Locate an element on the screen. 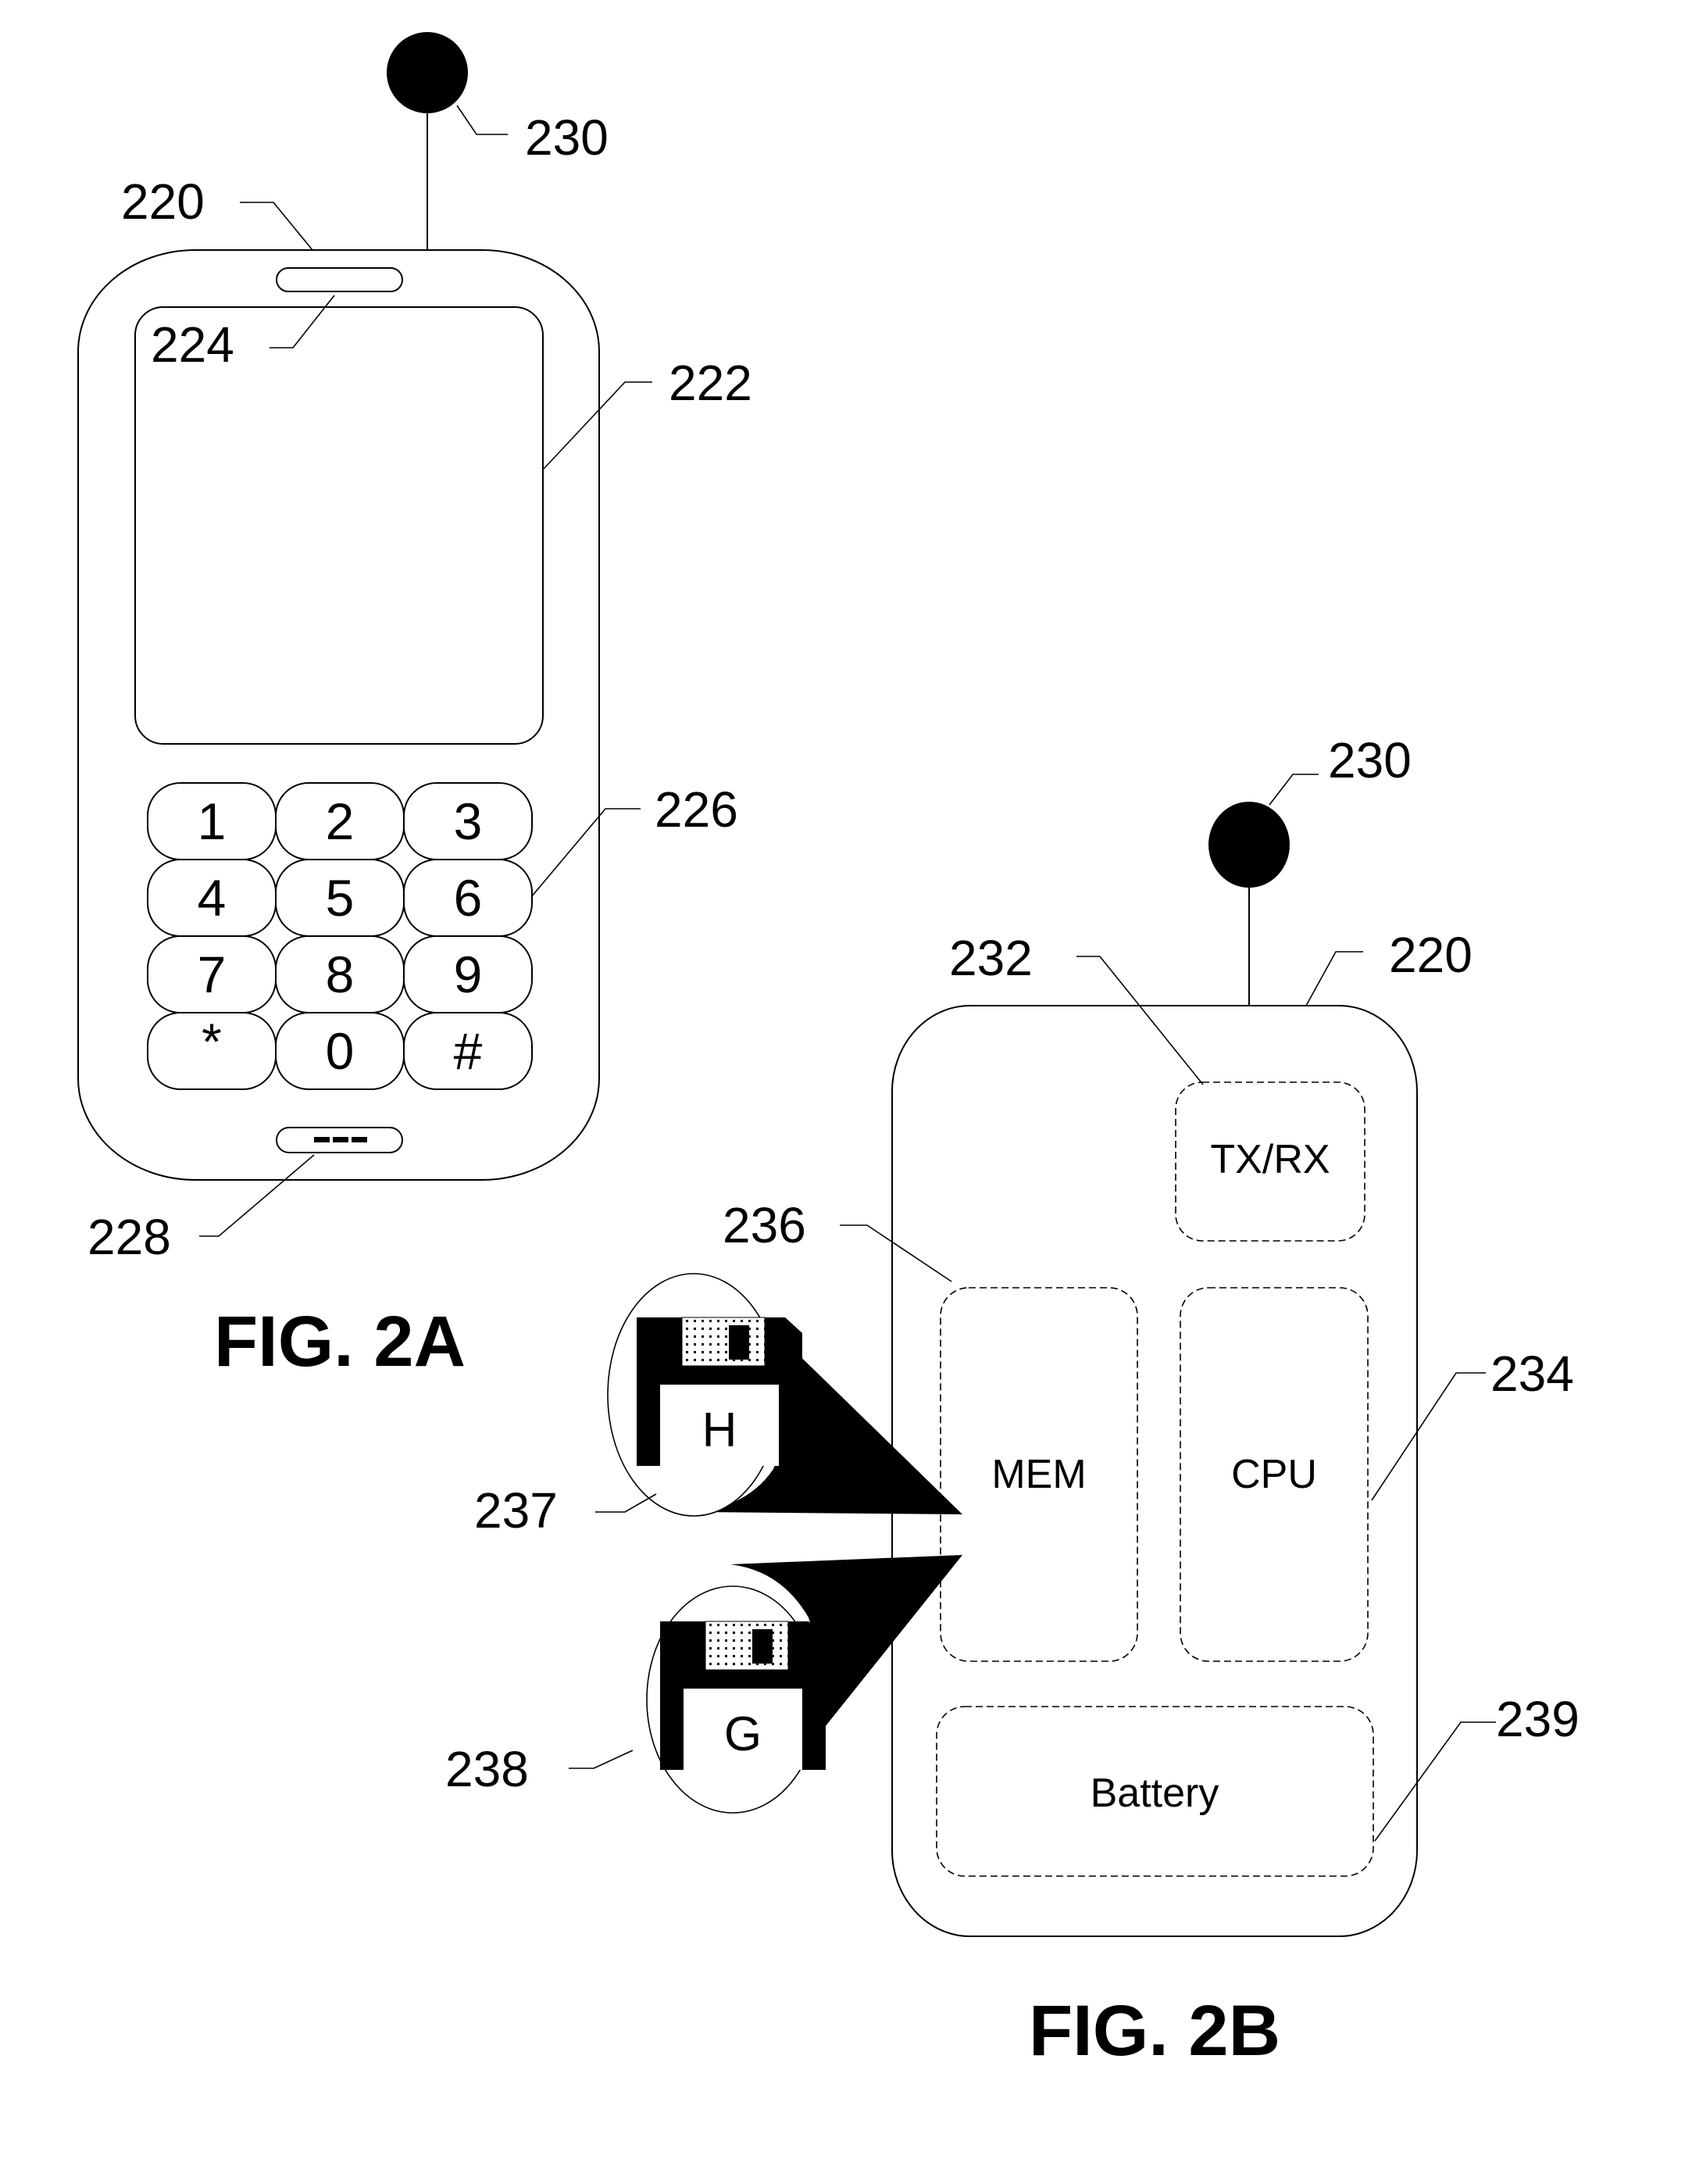 The image size is (1685, 2184). battery-block: Battery is located at coordinates (1155, 1791).